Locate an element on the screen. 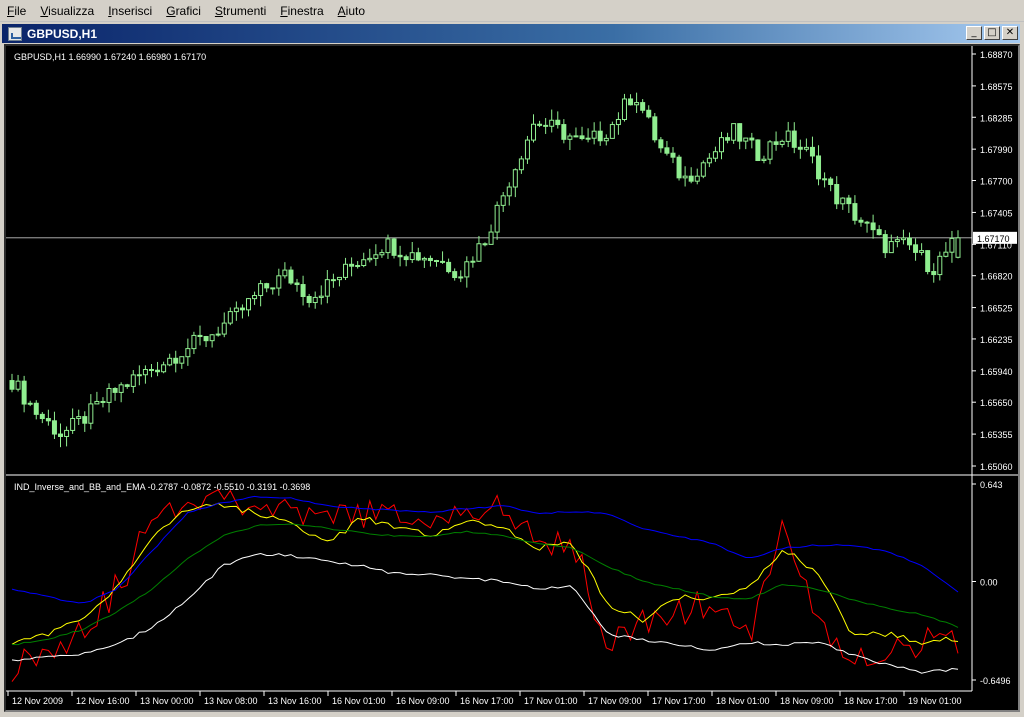  menu-visualizza: Visualizza is located at coordinates (67, 11).